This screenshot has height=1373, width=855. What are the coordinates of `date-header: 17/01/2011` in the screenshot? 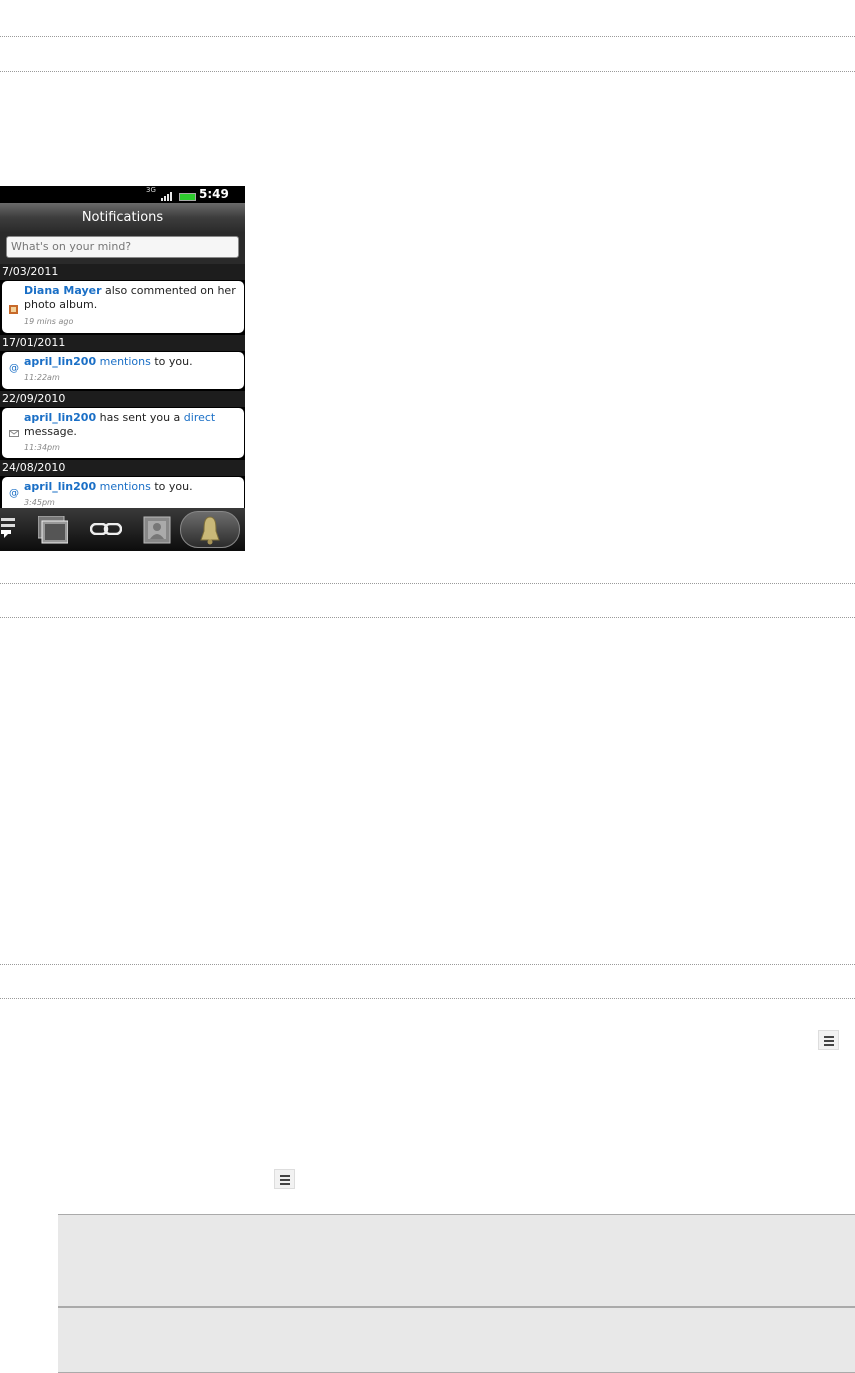 It's located at (122, 343).